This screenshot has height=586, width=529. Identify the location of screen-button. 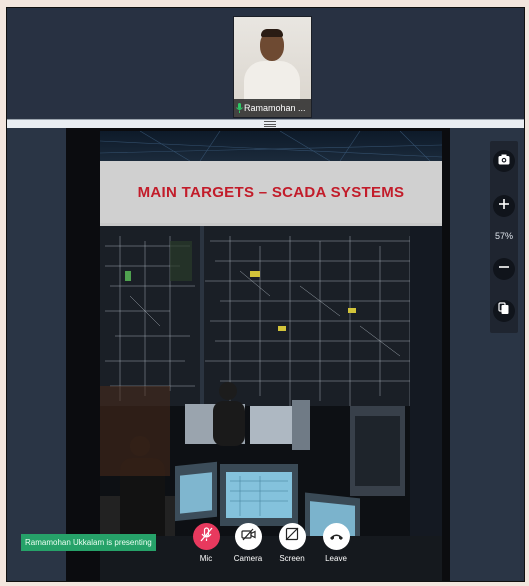
(292, 536).